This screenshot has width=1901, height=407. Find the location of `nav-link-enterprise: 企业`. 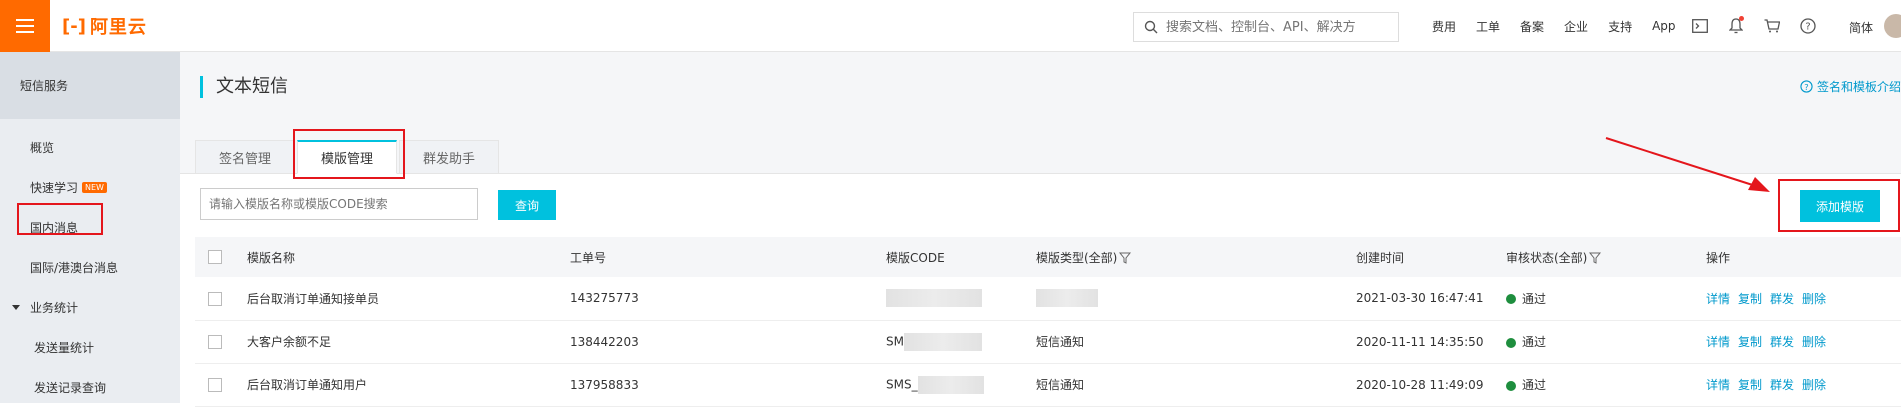

nav-link-enterprise: 企业 is located at coordinates (1576, 26).